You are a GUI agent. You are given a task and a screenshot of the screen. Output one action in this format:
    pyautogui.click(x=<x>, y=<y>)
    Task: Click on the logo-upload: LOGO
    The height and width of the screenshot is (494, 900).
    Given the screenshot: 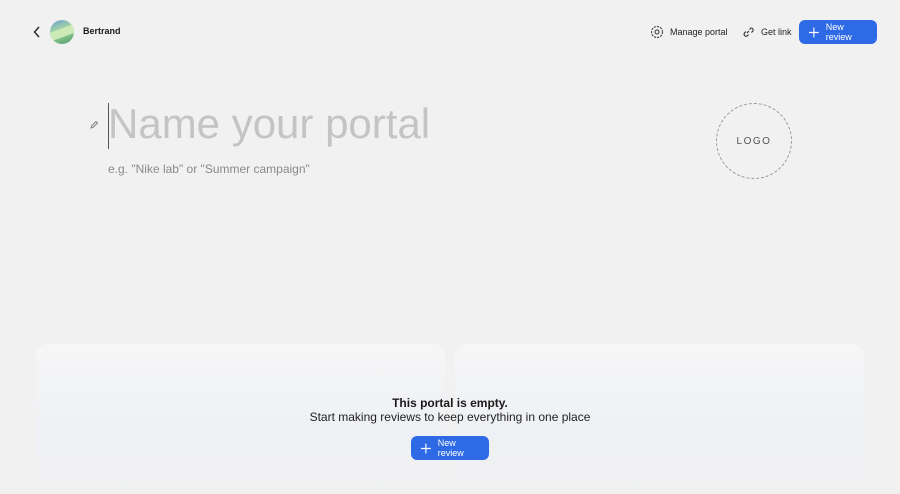 What is the action you would take?
    pyautogui.click(x=754, y=141)
    